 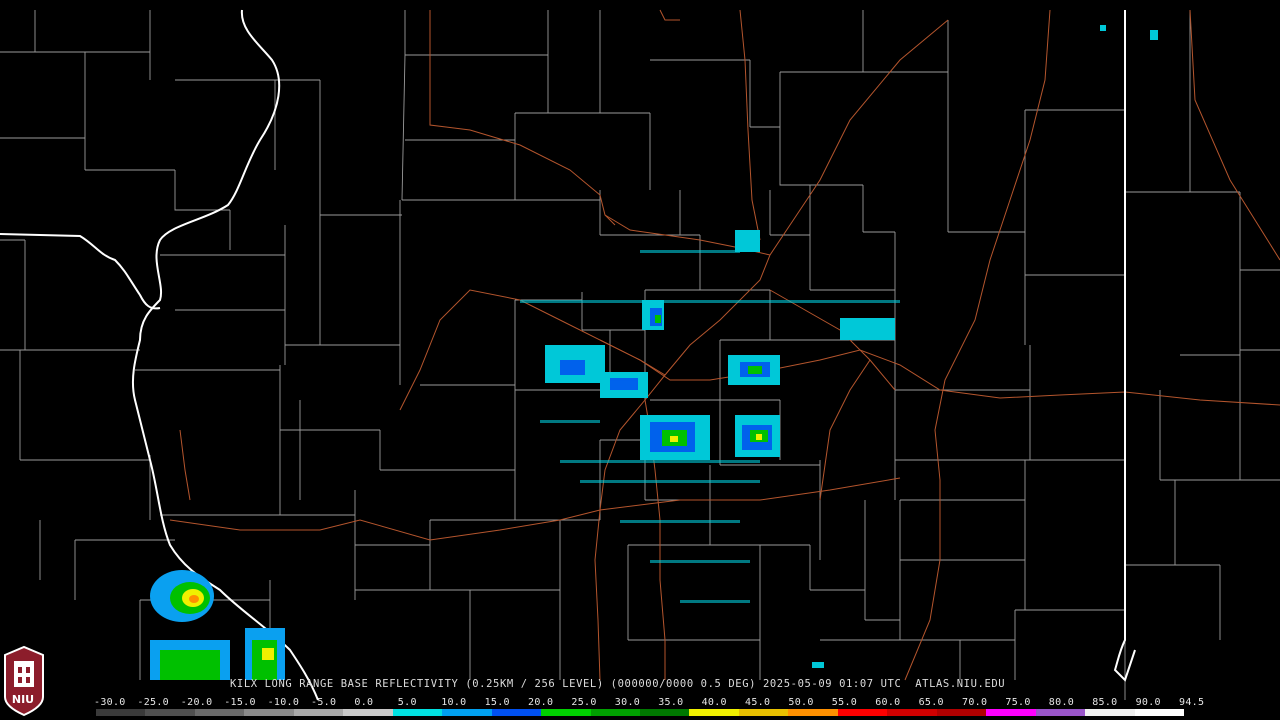 What do you see at coordinates (801, 702) in the screenshot?
I see `legend-label: 50.0` at bounding box center [801, 702].